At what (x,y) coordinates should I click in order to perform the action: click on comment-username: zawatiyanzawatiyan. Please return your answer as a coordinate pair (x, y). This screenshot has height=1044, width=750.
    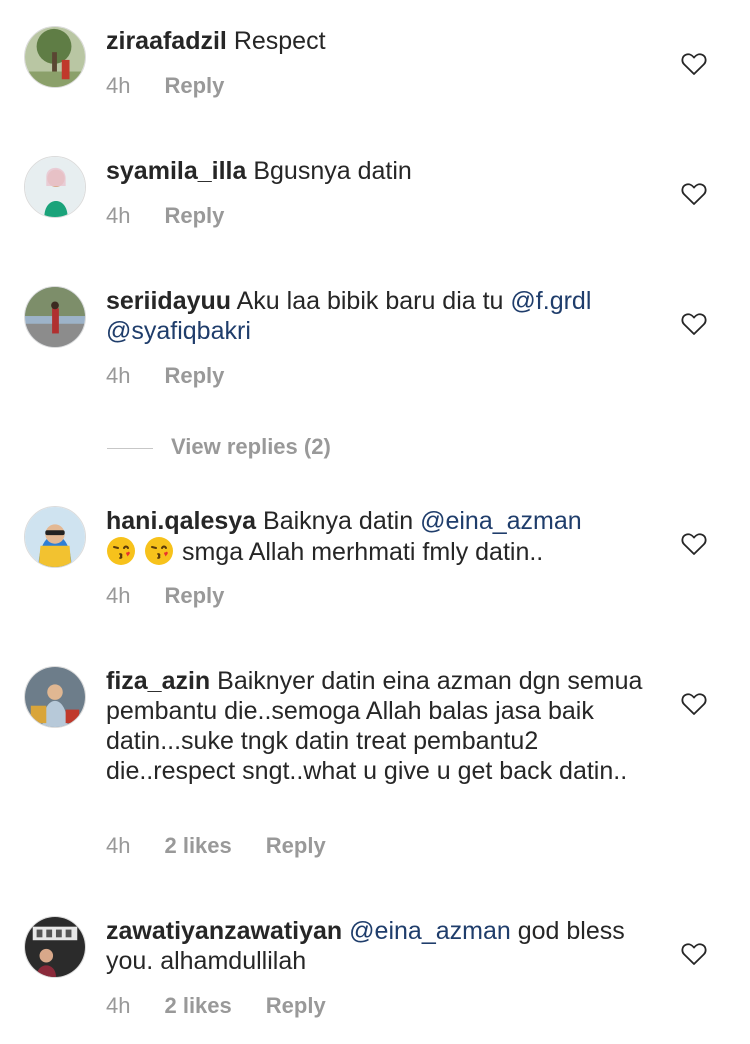
    Looking at the image, I should click on (224, 931).